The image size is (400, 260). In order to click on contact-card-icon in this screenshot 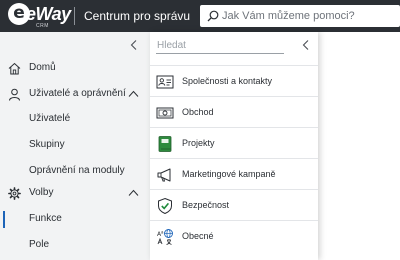, I will do `click(165, 82)`.